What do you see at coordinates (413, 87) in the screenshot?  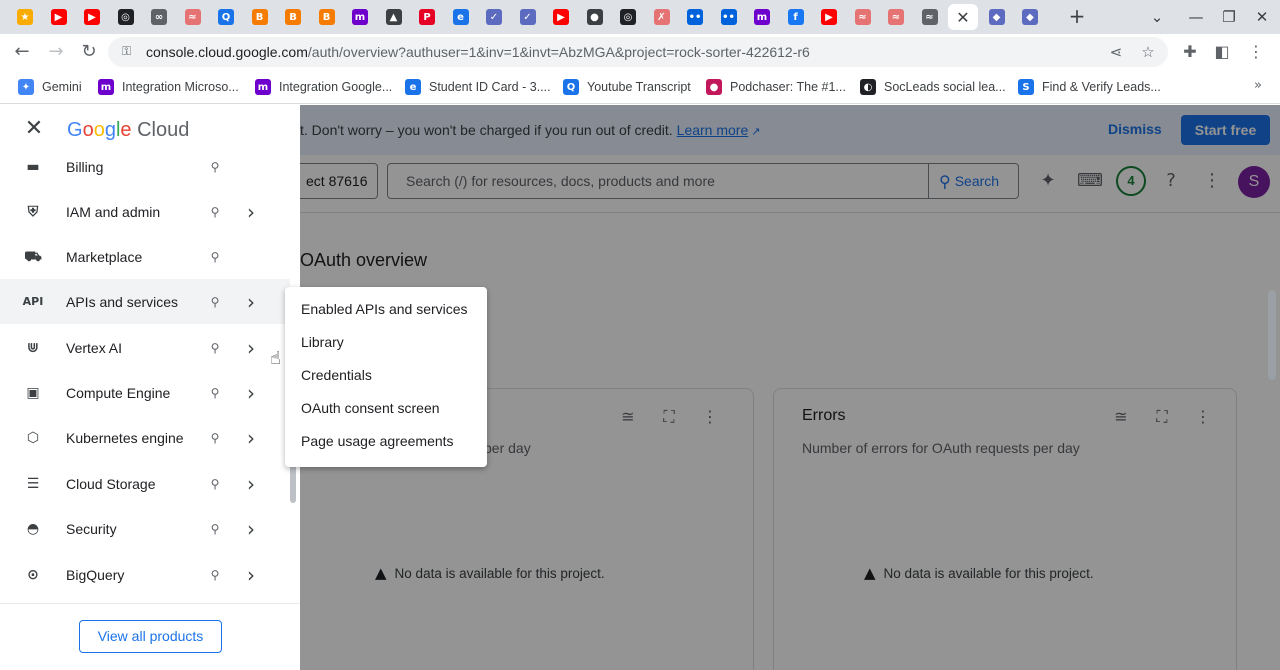 I see `generic-favicon-icon: e` at bounding box center [413, 87].